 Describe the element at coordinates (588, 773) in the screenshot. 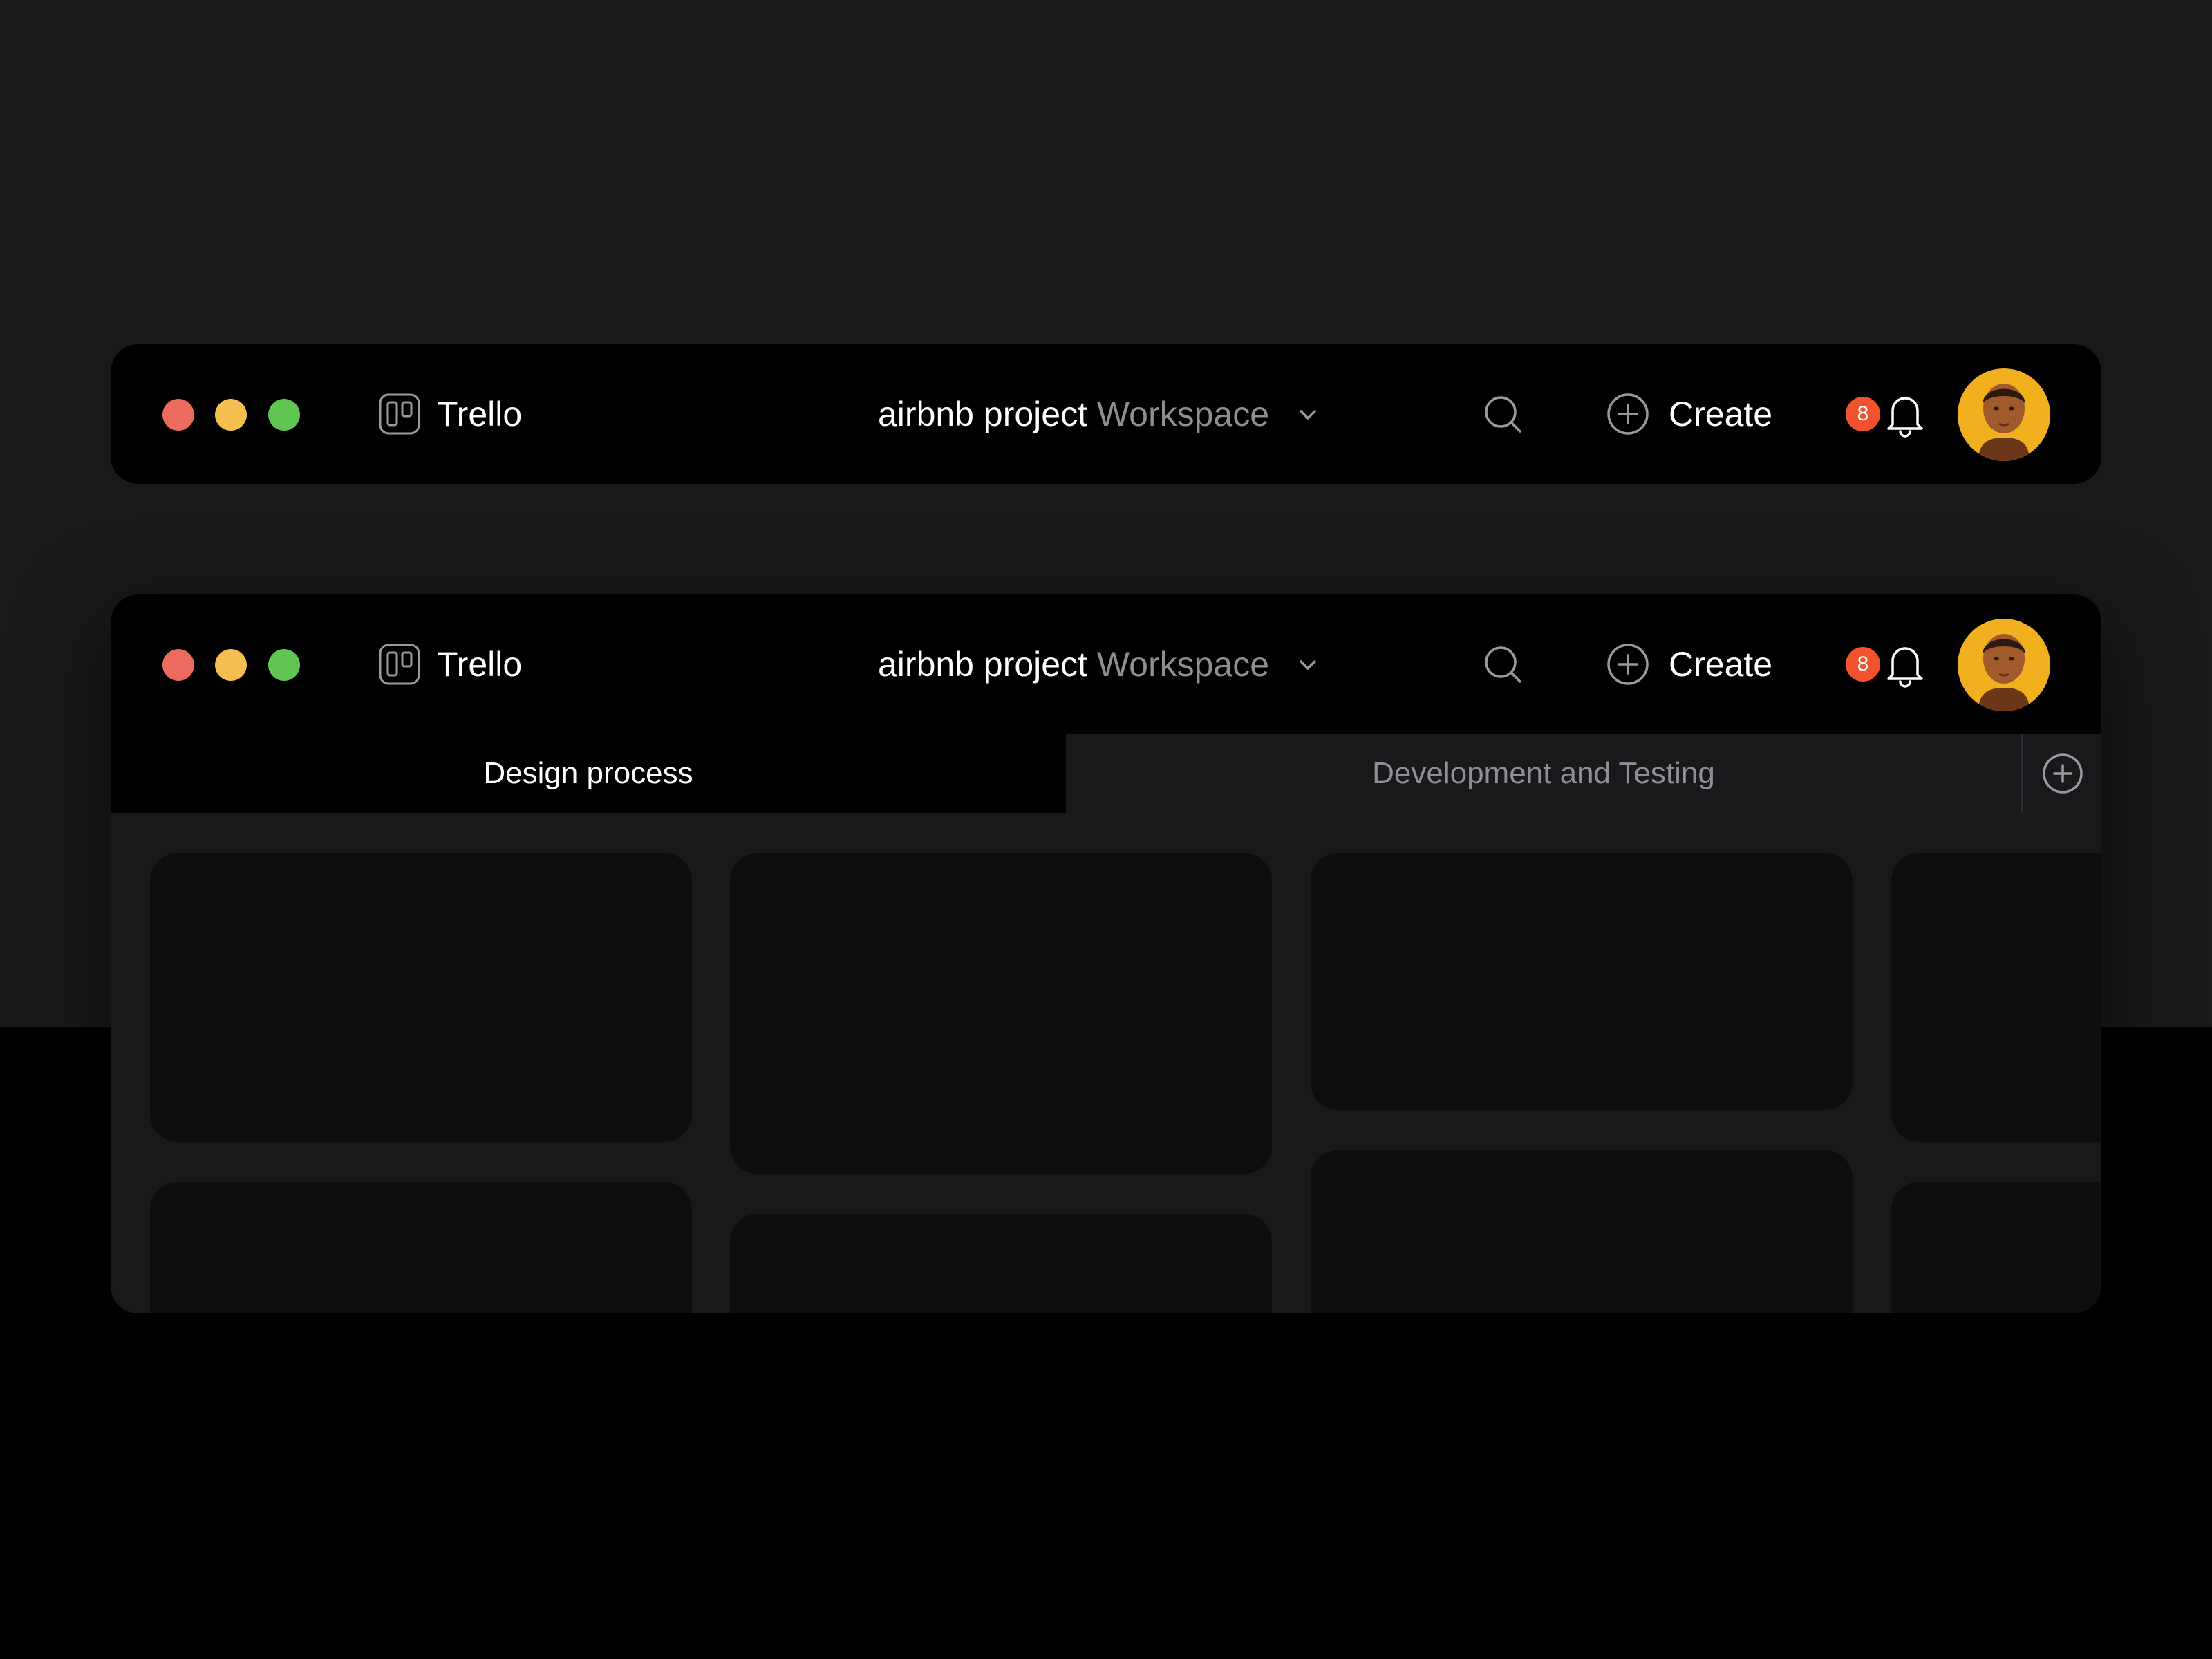

I see `tab-design-process: Design process` at that location.